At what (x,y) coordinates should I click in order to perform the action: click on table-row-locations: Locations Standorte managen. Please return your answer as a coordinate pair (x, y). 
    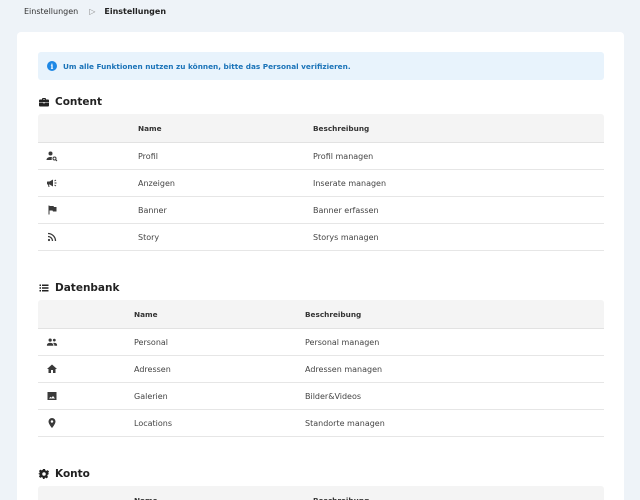
    Looking at the image, I should click on (321, 423).